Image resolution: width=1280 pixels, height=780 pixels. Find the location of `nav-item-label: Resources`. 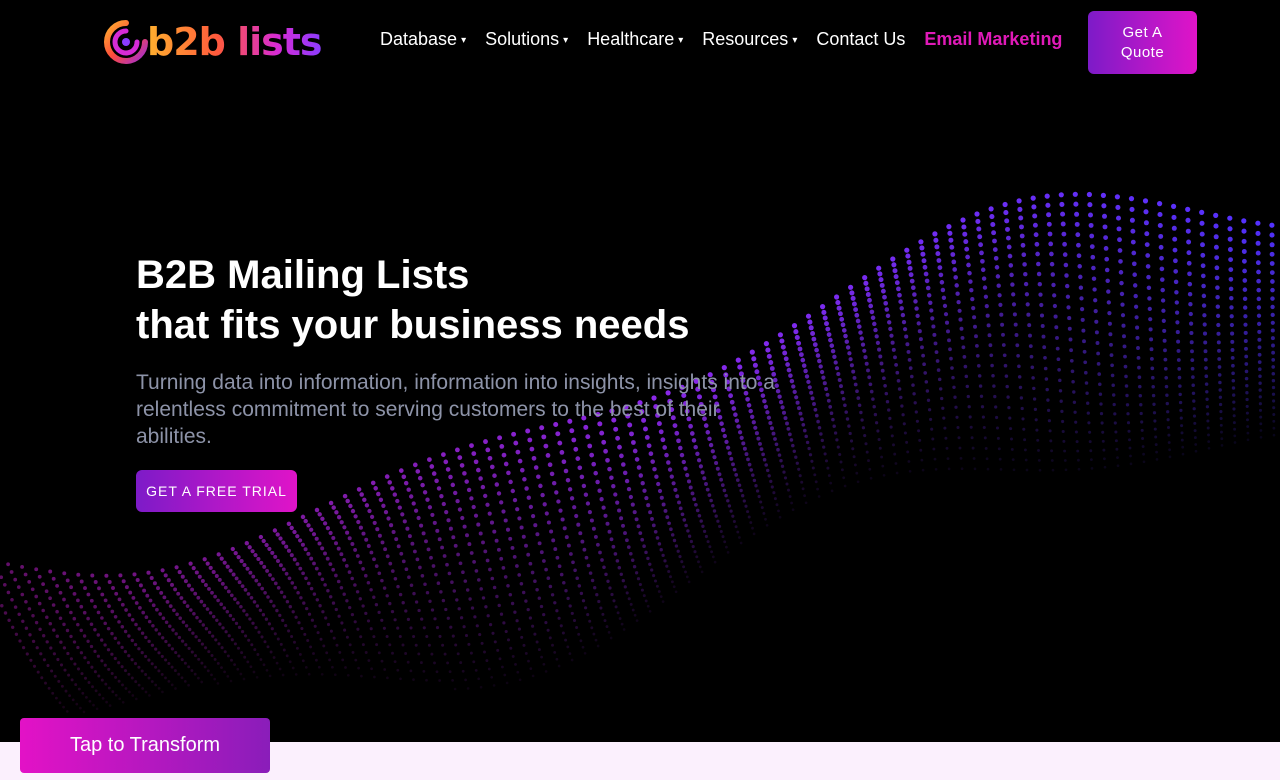

nav-item-label: Resources is located at coordinates (745, 38).